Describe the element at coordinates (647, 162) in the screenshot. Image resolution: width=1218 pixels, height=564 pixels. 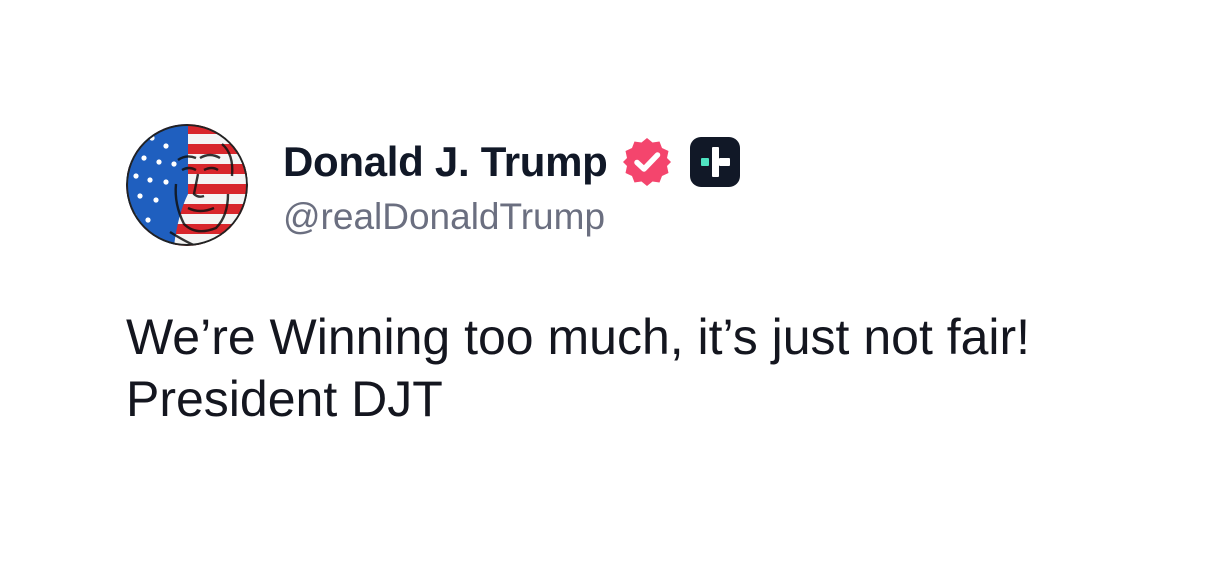
I see `verified-badge-icon` at that location.